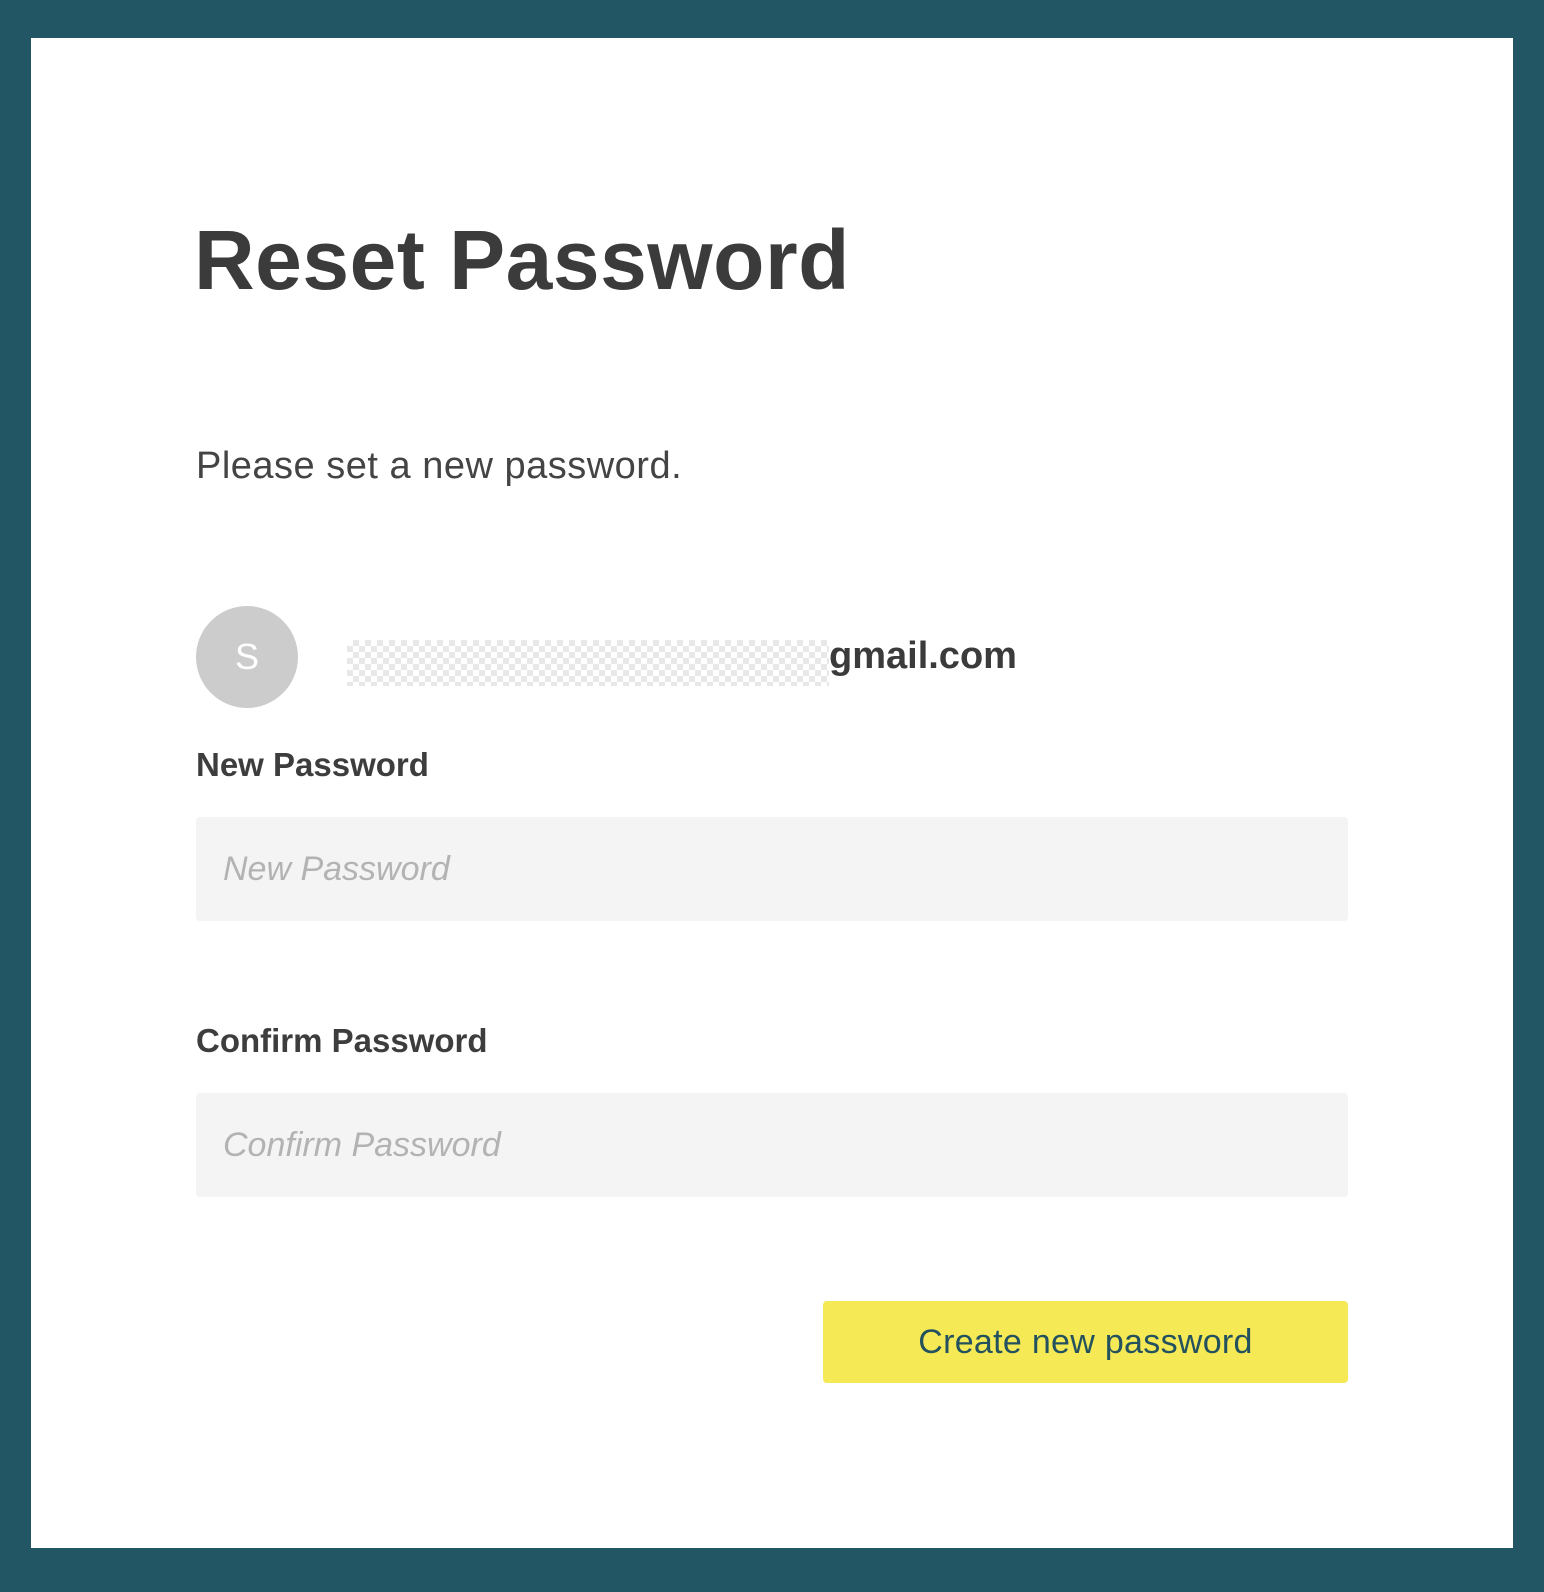  Describe the element at coordinates (312, 764) in the screenshot. I see `new-password-label: New Password` at that location.